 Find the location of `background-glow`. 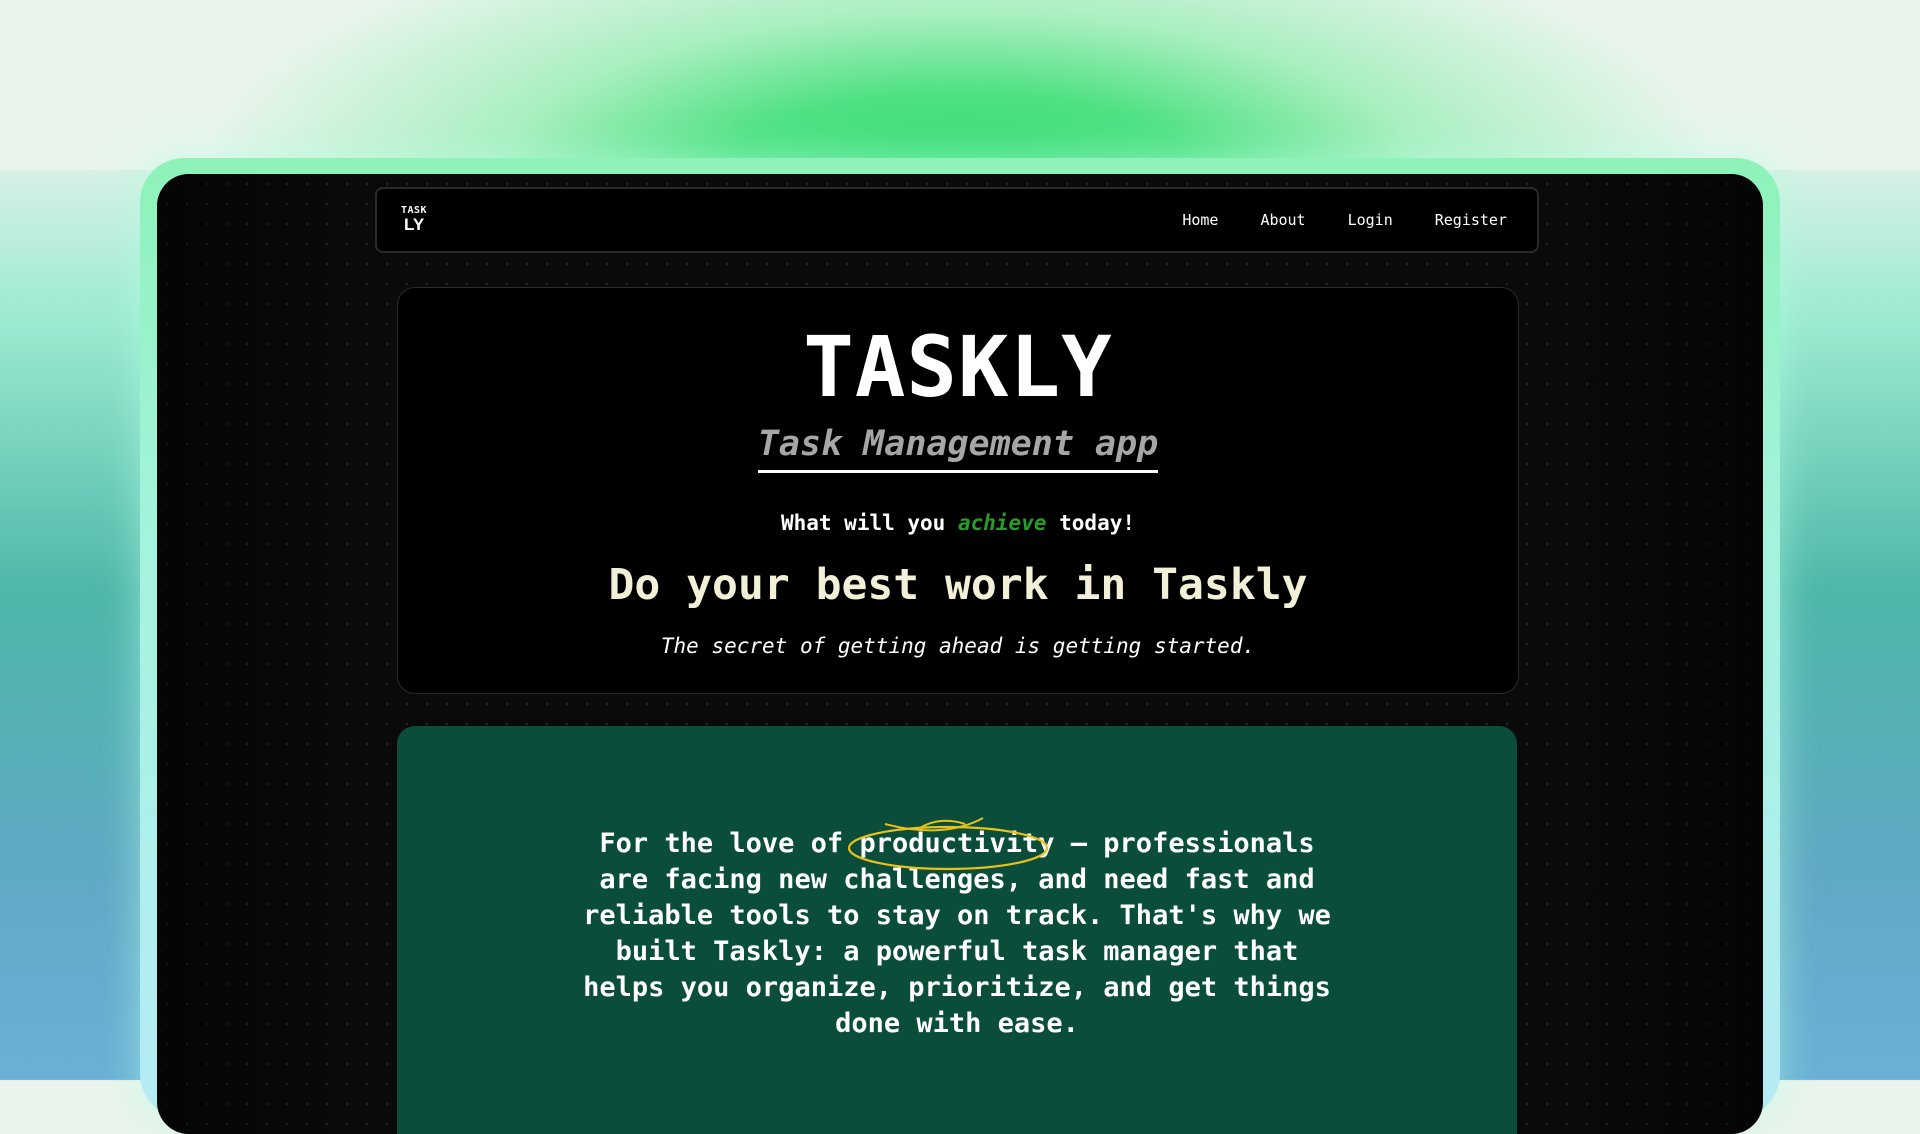

background-glow is located at coordinates (960, 85).